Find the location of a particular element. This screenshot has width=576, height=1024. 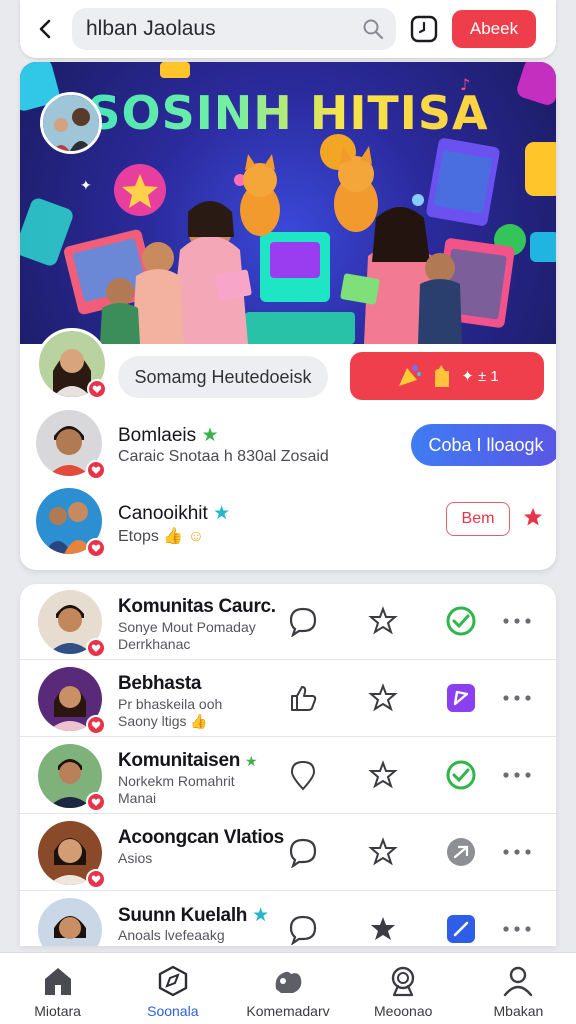

list-title-text: Suunn Kuelalh is located at coordinates (183, 915).